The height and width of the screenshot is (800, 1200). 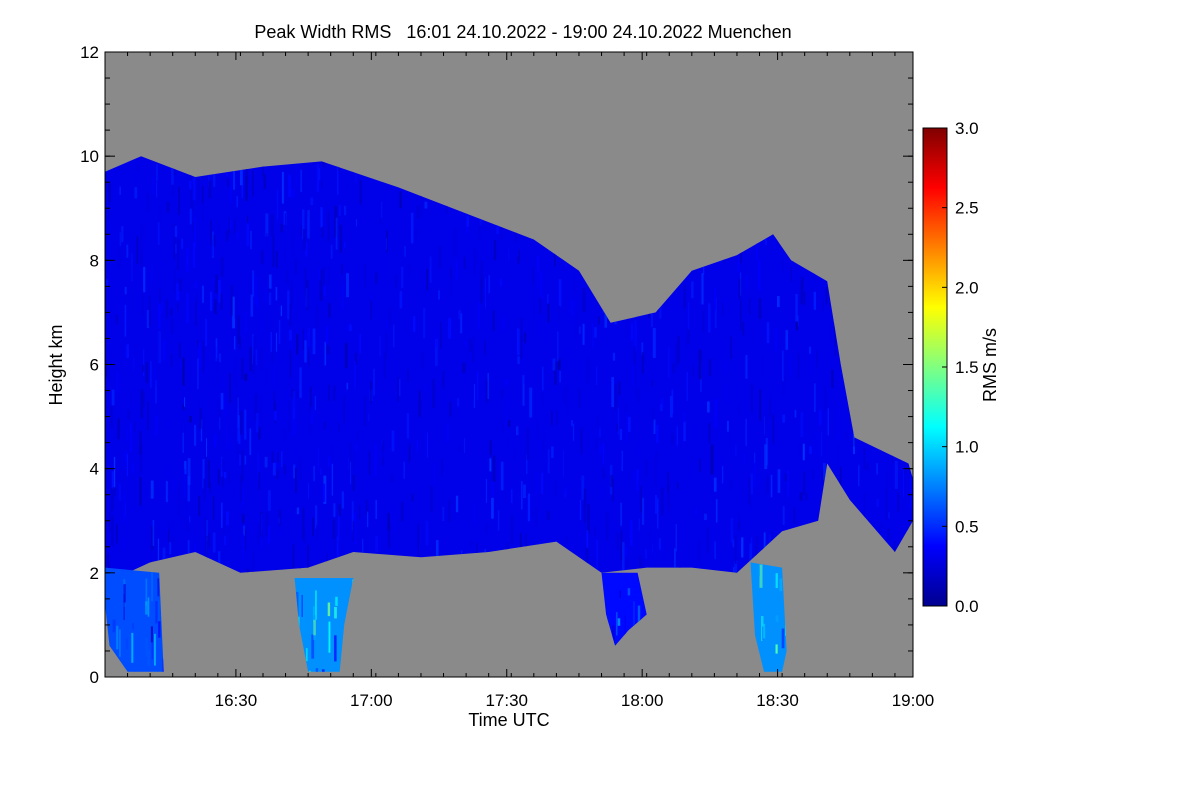 What do you see at coordinates (89, 156) in the screenshot?
I see `y-tick-label: 10` at bounding box center [89, 156].